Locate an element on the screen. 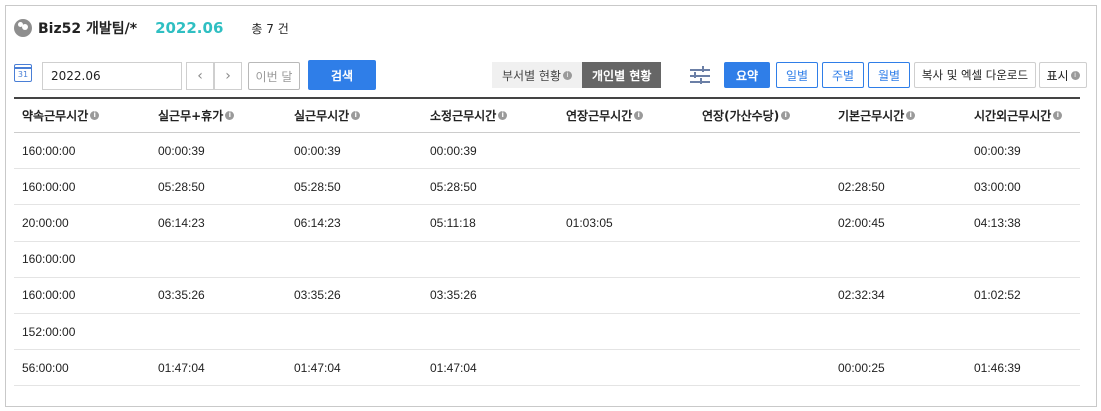  total-count: 총 7 건 is located at coordinates (270, 28).